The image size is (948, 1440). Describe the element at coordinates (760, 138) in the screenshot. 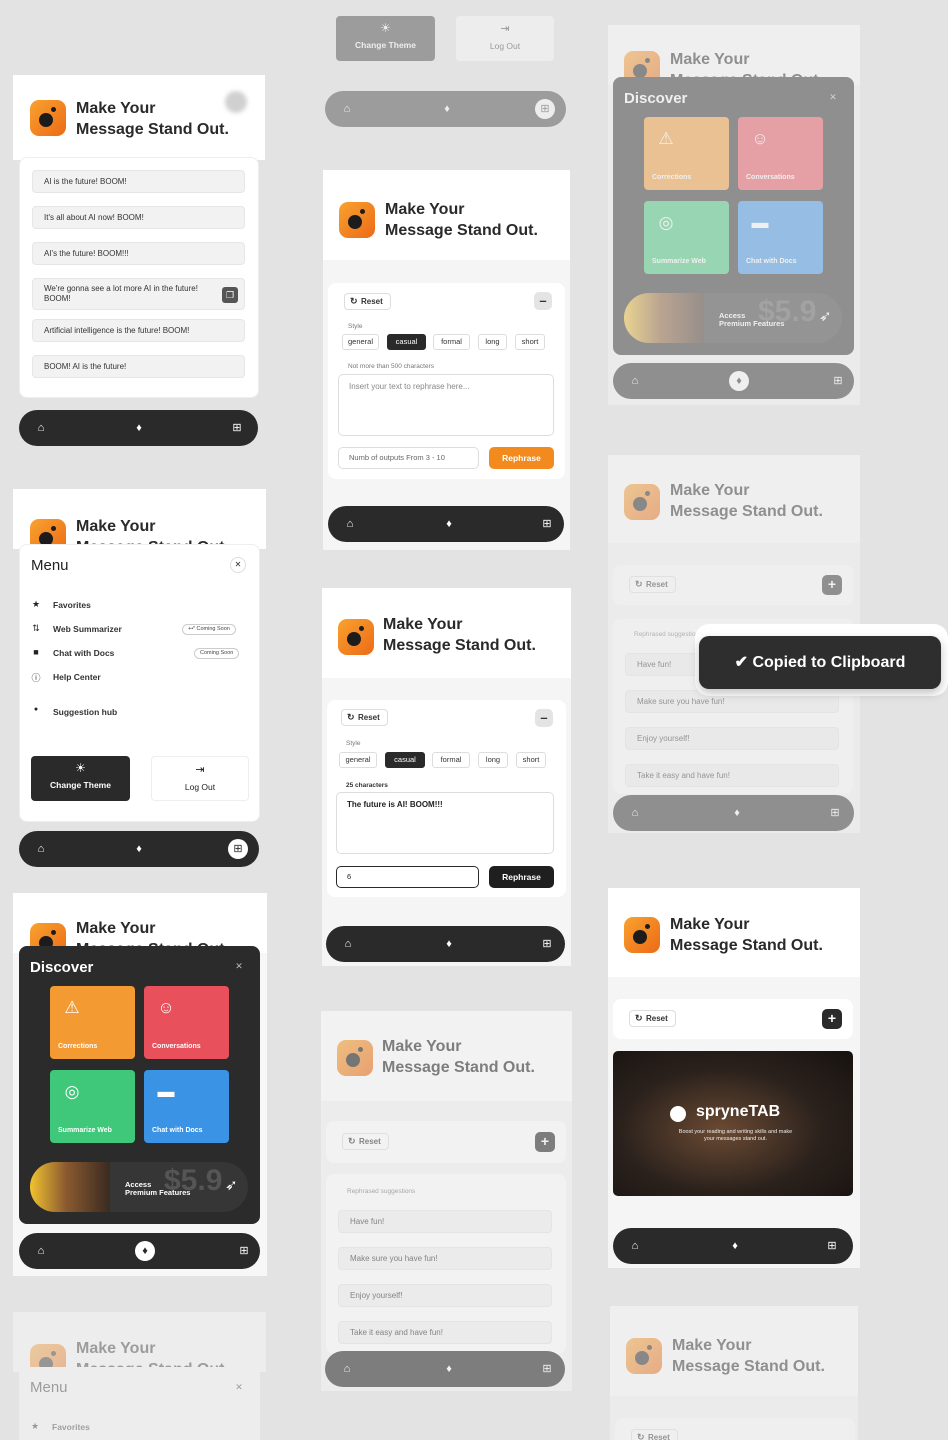

I see `chat-icon: ☺` at that location.